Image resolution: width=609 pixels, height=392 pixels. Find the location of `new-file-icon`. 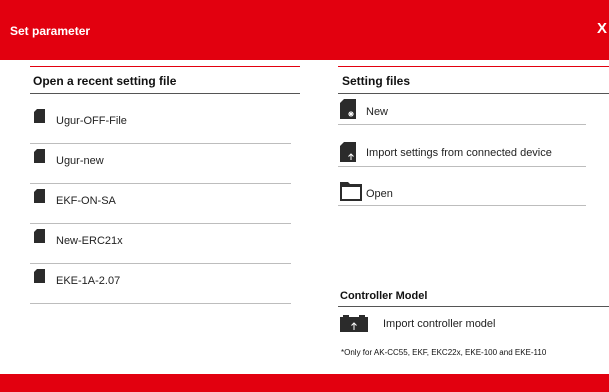

new-file-icon is located at coordinates (348, 109).